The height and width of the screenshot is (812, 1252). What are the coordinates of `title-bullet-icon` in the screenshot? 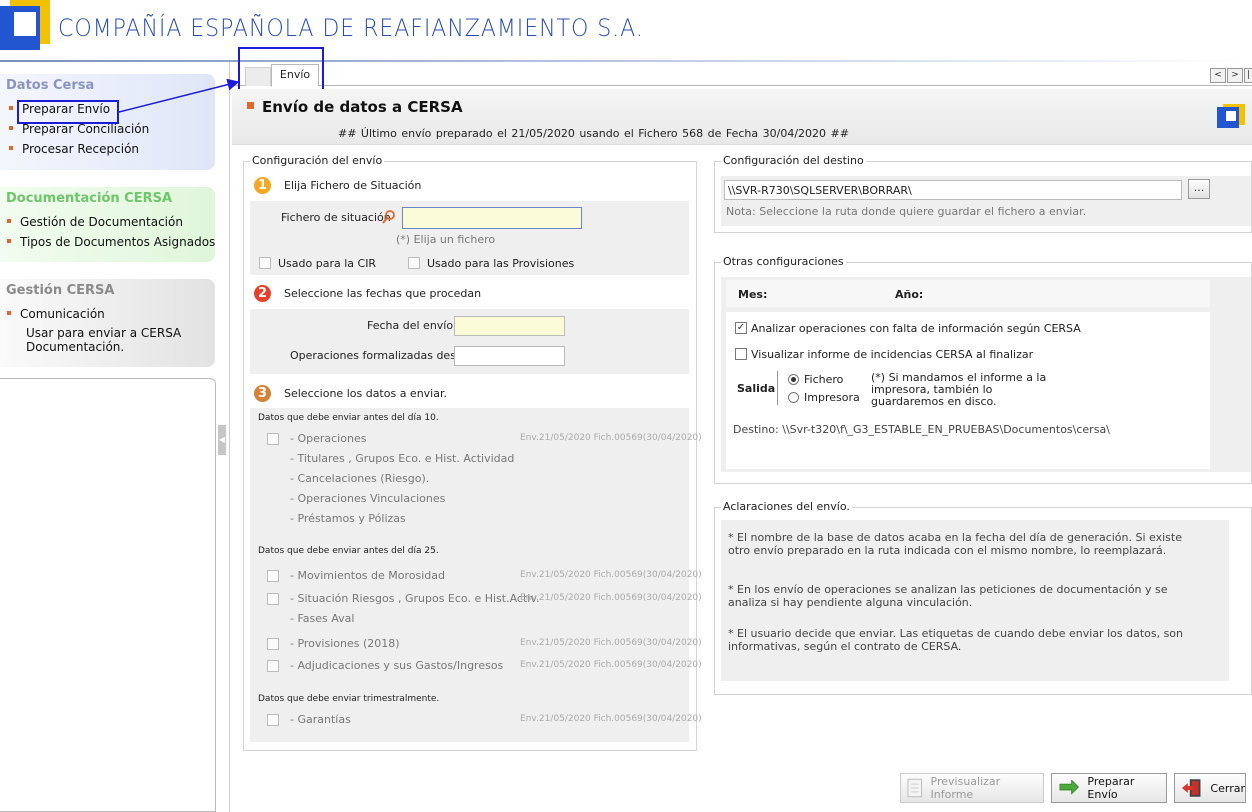 It's located at (250, 105).